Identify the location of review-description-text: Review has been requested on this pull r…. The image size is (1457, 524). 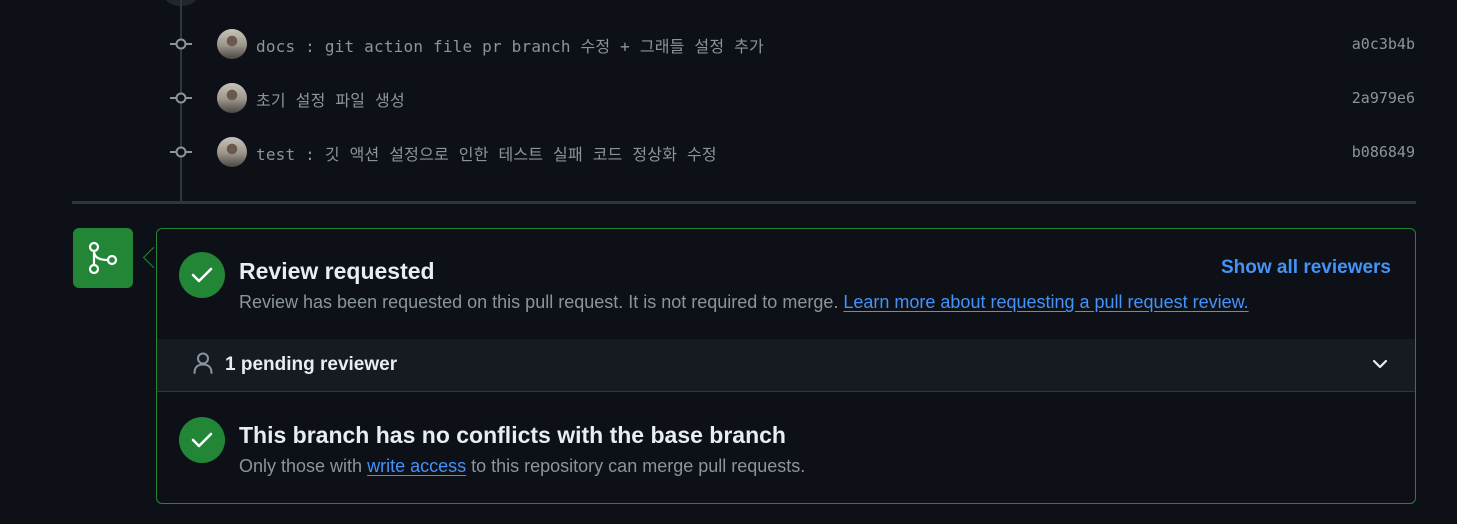
(539, 302).